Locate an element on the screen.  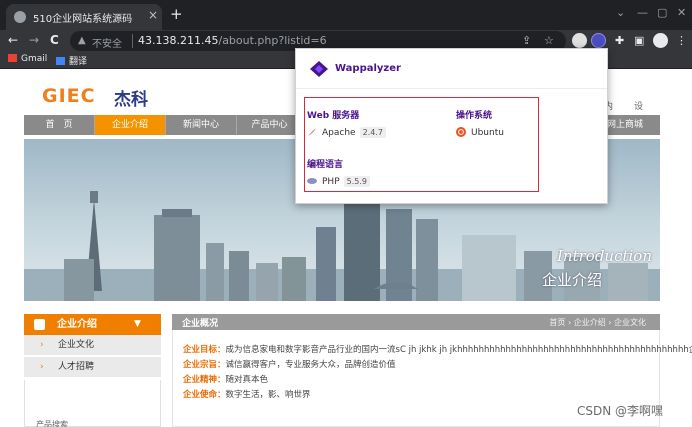
bookmark-gmail: Gmail is located at coordinates (27, 59).